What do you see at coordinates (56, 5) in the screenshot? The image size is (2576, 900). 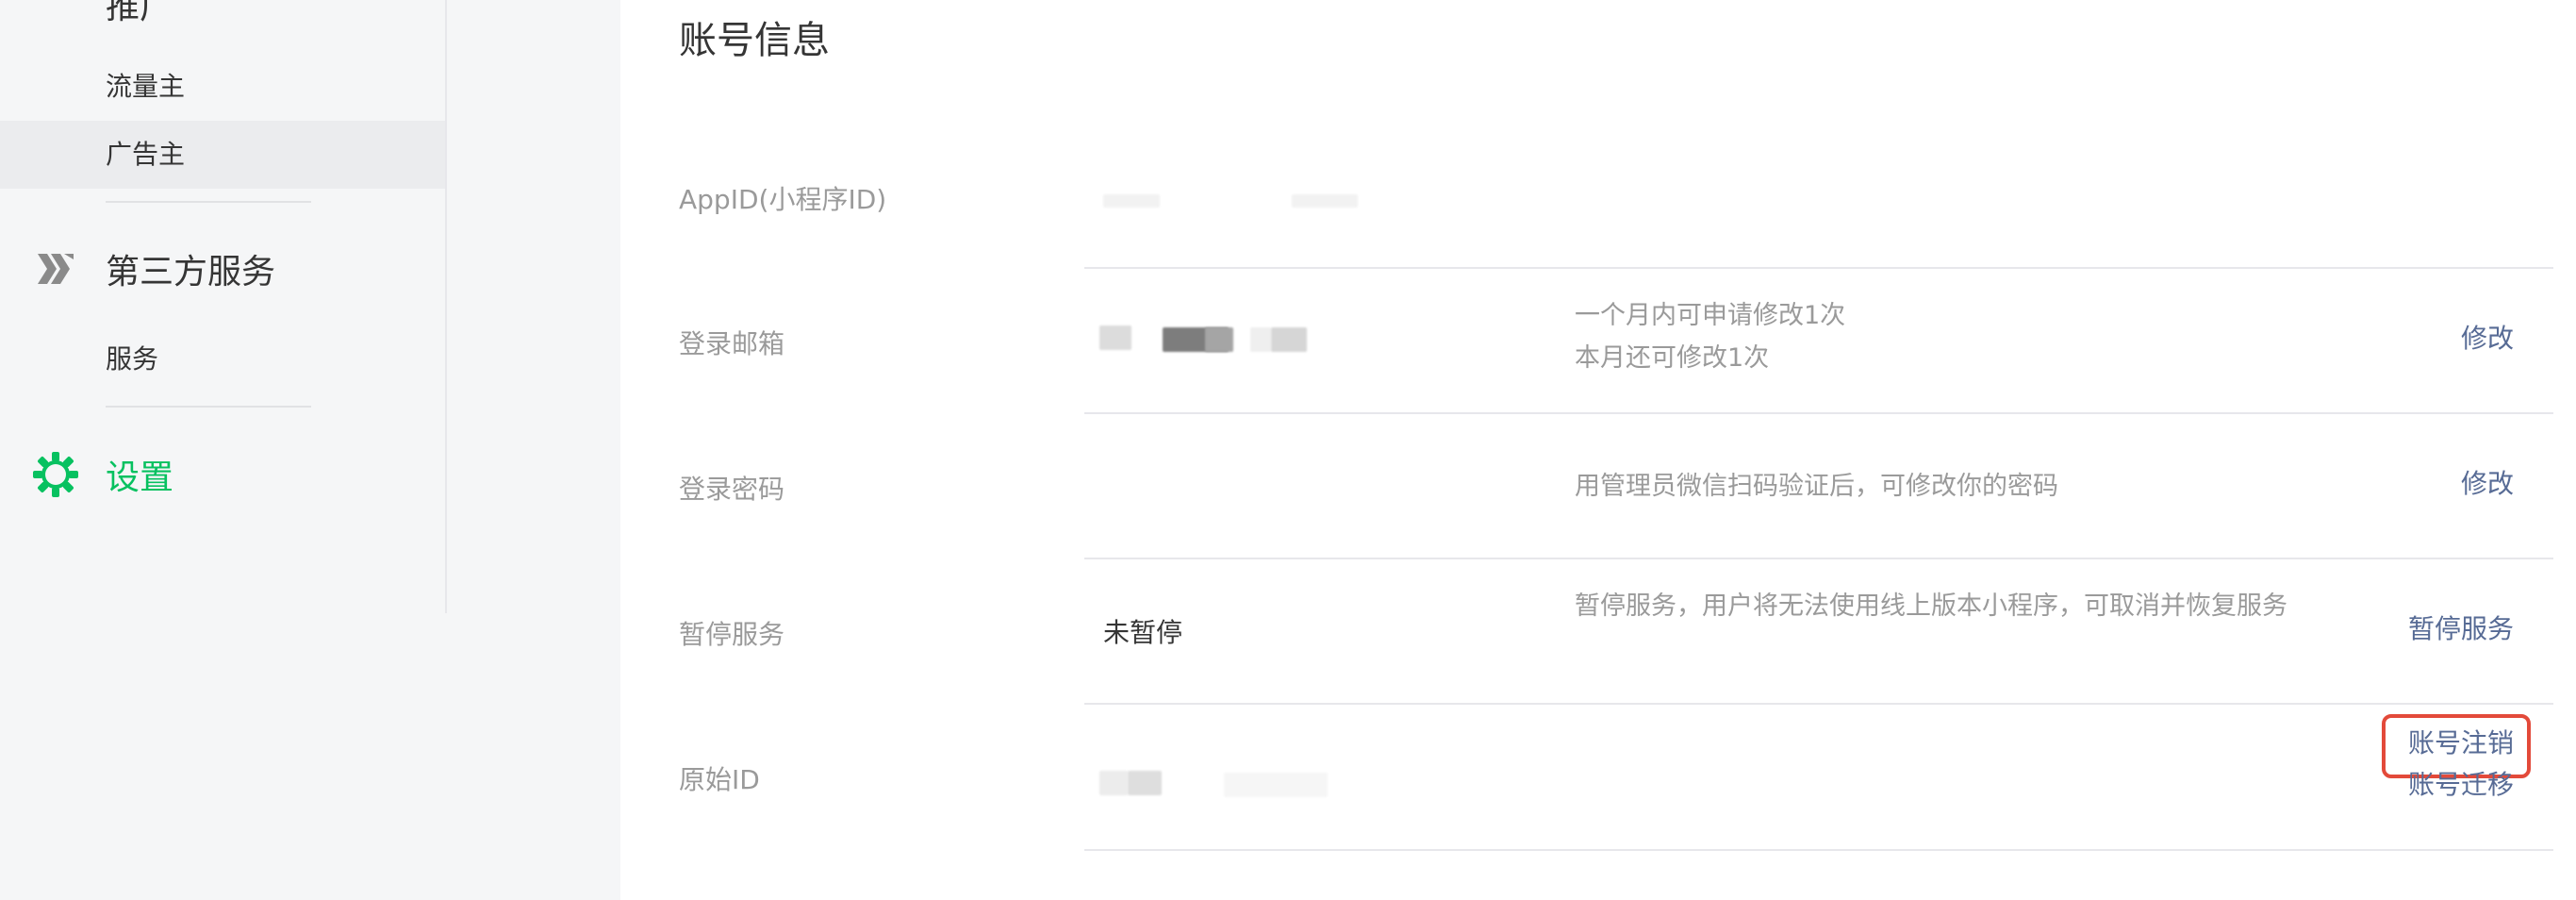 I see `promotion-icon` at bounding box center [56, 5].